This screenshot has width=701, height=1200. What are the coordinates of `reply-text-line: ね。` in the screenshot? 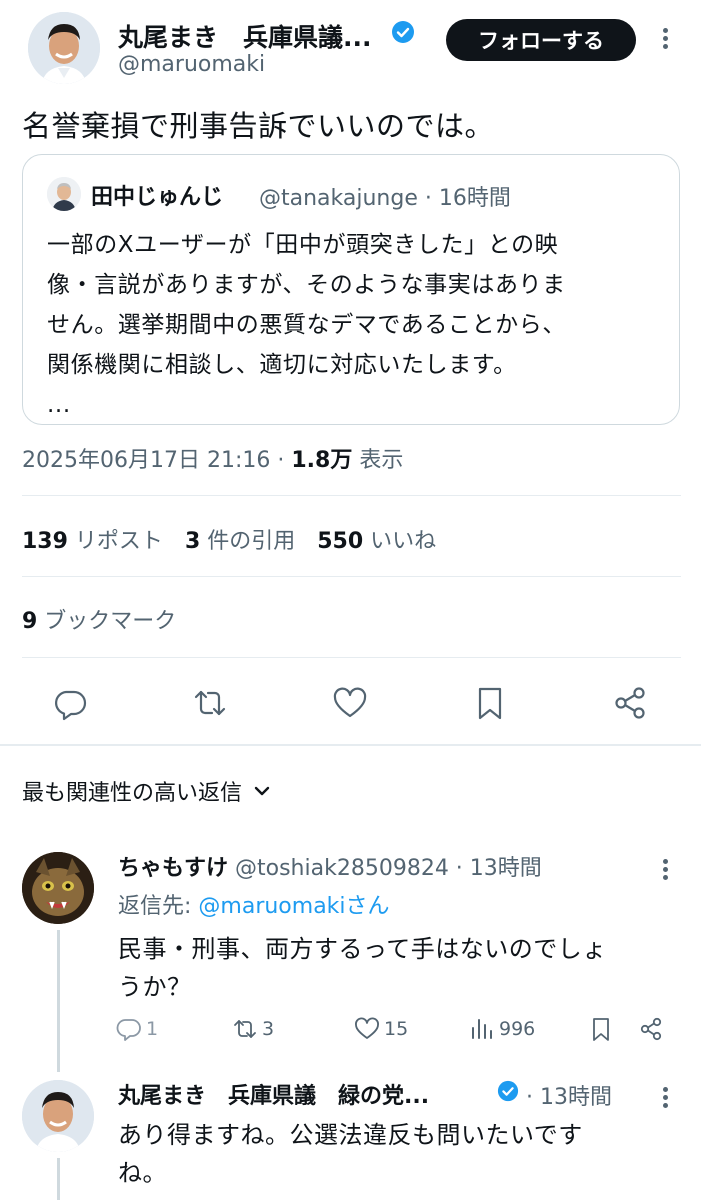 It's located at (142, 1173).